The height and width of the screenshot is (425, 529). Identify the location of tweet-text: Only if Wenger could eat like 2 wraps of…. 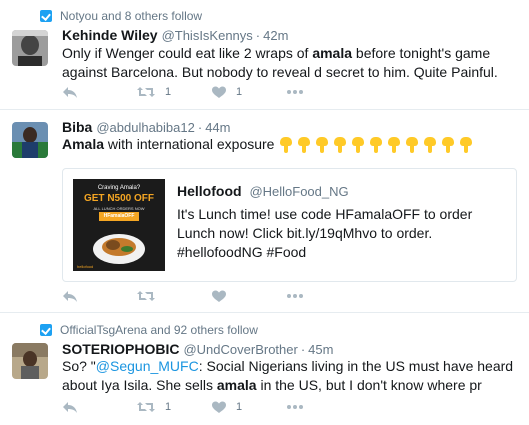
(289, 63).